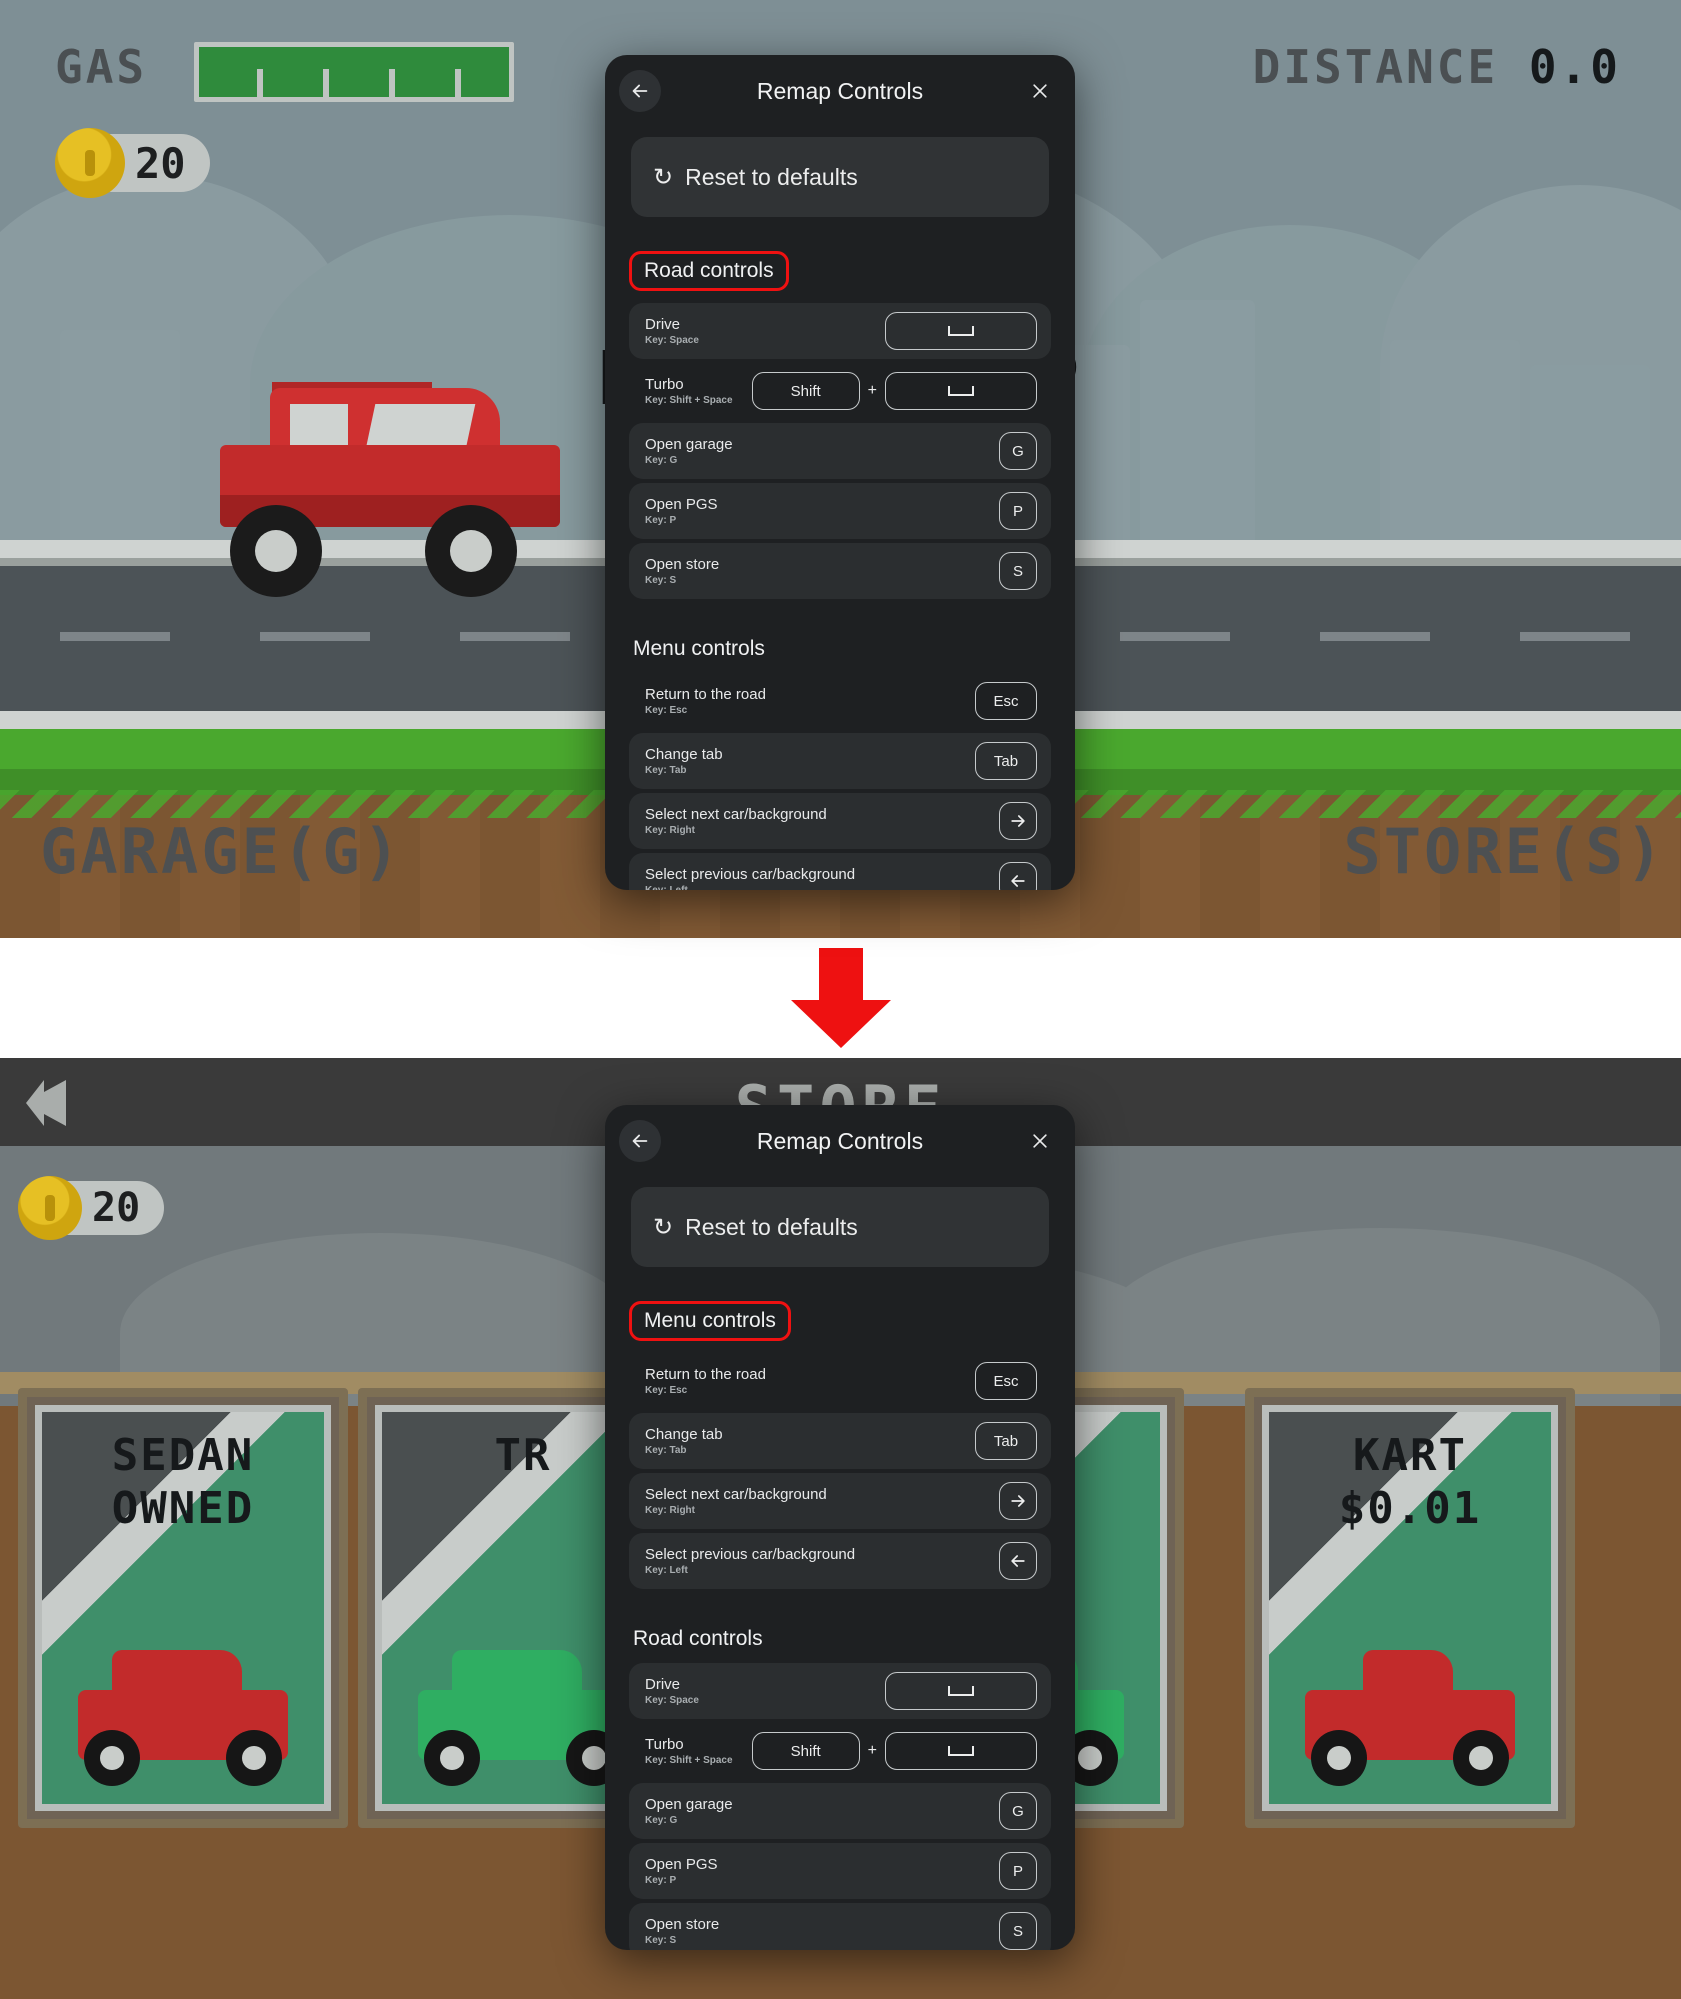  I want to click on store-card-kart: KART $0.01, so click(1410, 1608).